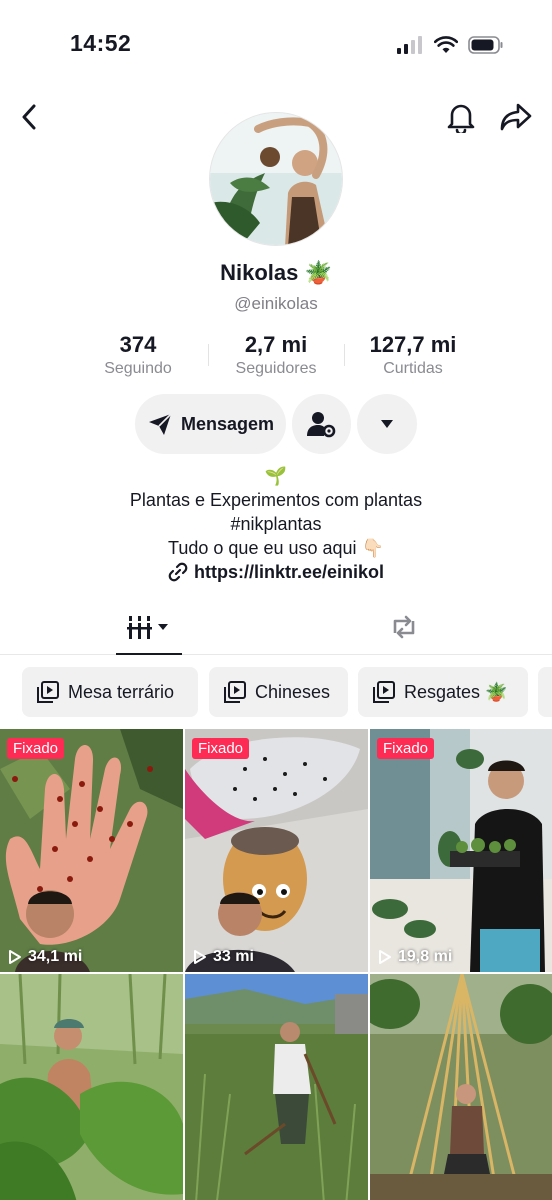 The width and height of the screenshot is (552, 1200). I want to click on follow-settings-button, so click(321, 424).